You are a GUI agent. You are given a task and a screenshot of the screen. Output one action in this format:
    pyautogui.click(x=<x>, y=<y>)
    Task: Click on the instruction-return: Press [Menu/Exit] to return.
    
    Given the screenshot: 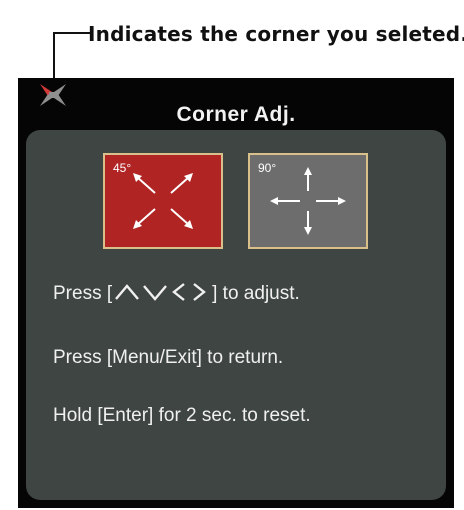 What is the action you would take?
    pyautogui.click(x=168, y=357)
    